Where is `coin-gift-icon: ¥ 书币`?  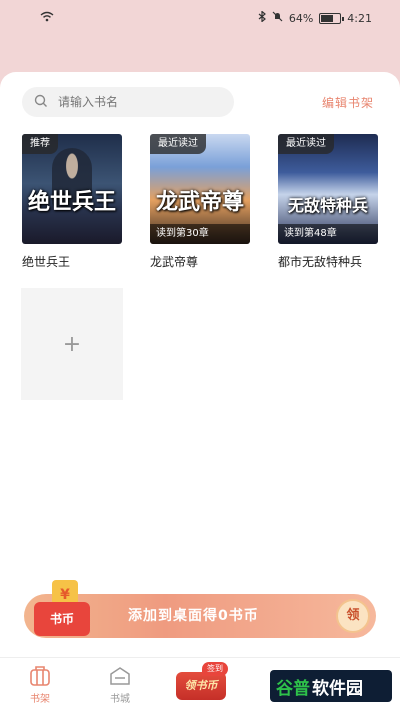
coin-gift-icon: ¥ 书币 is located at coordinates (59, 609).